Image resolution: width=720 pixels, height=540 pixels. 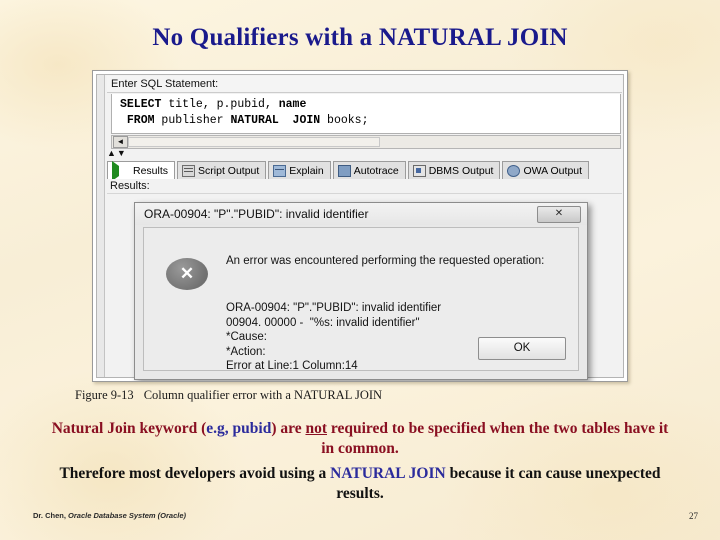 I want to click on tab-explain: Explain, so click(x=299, y=170).